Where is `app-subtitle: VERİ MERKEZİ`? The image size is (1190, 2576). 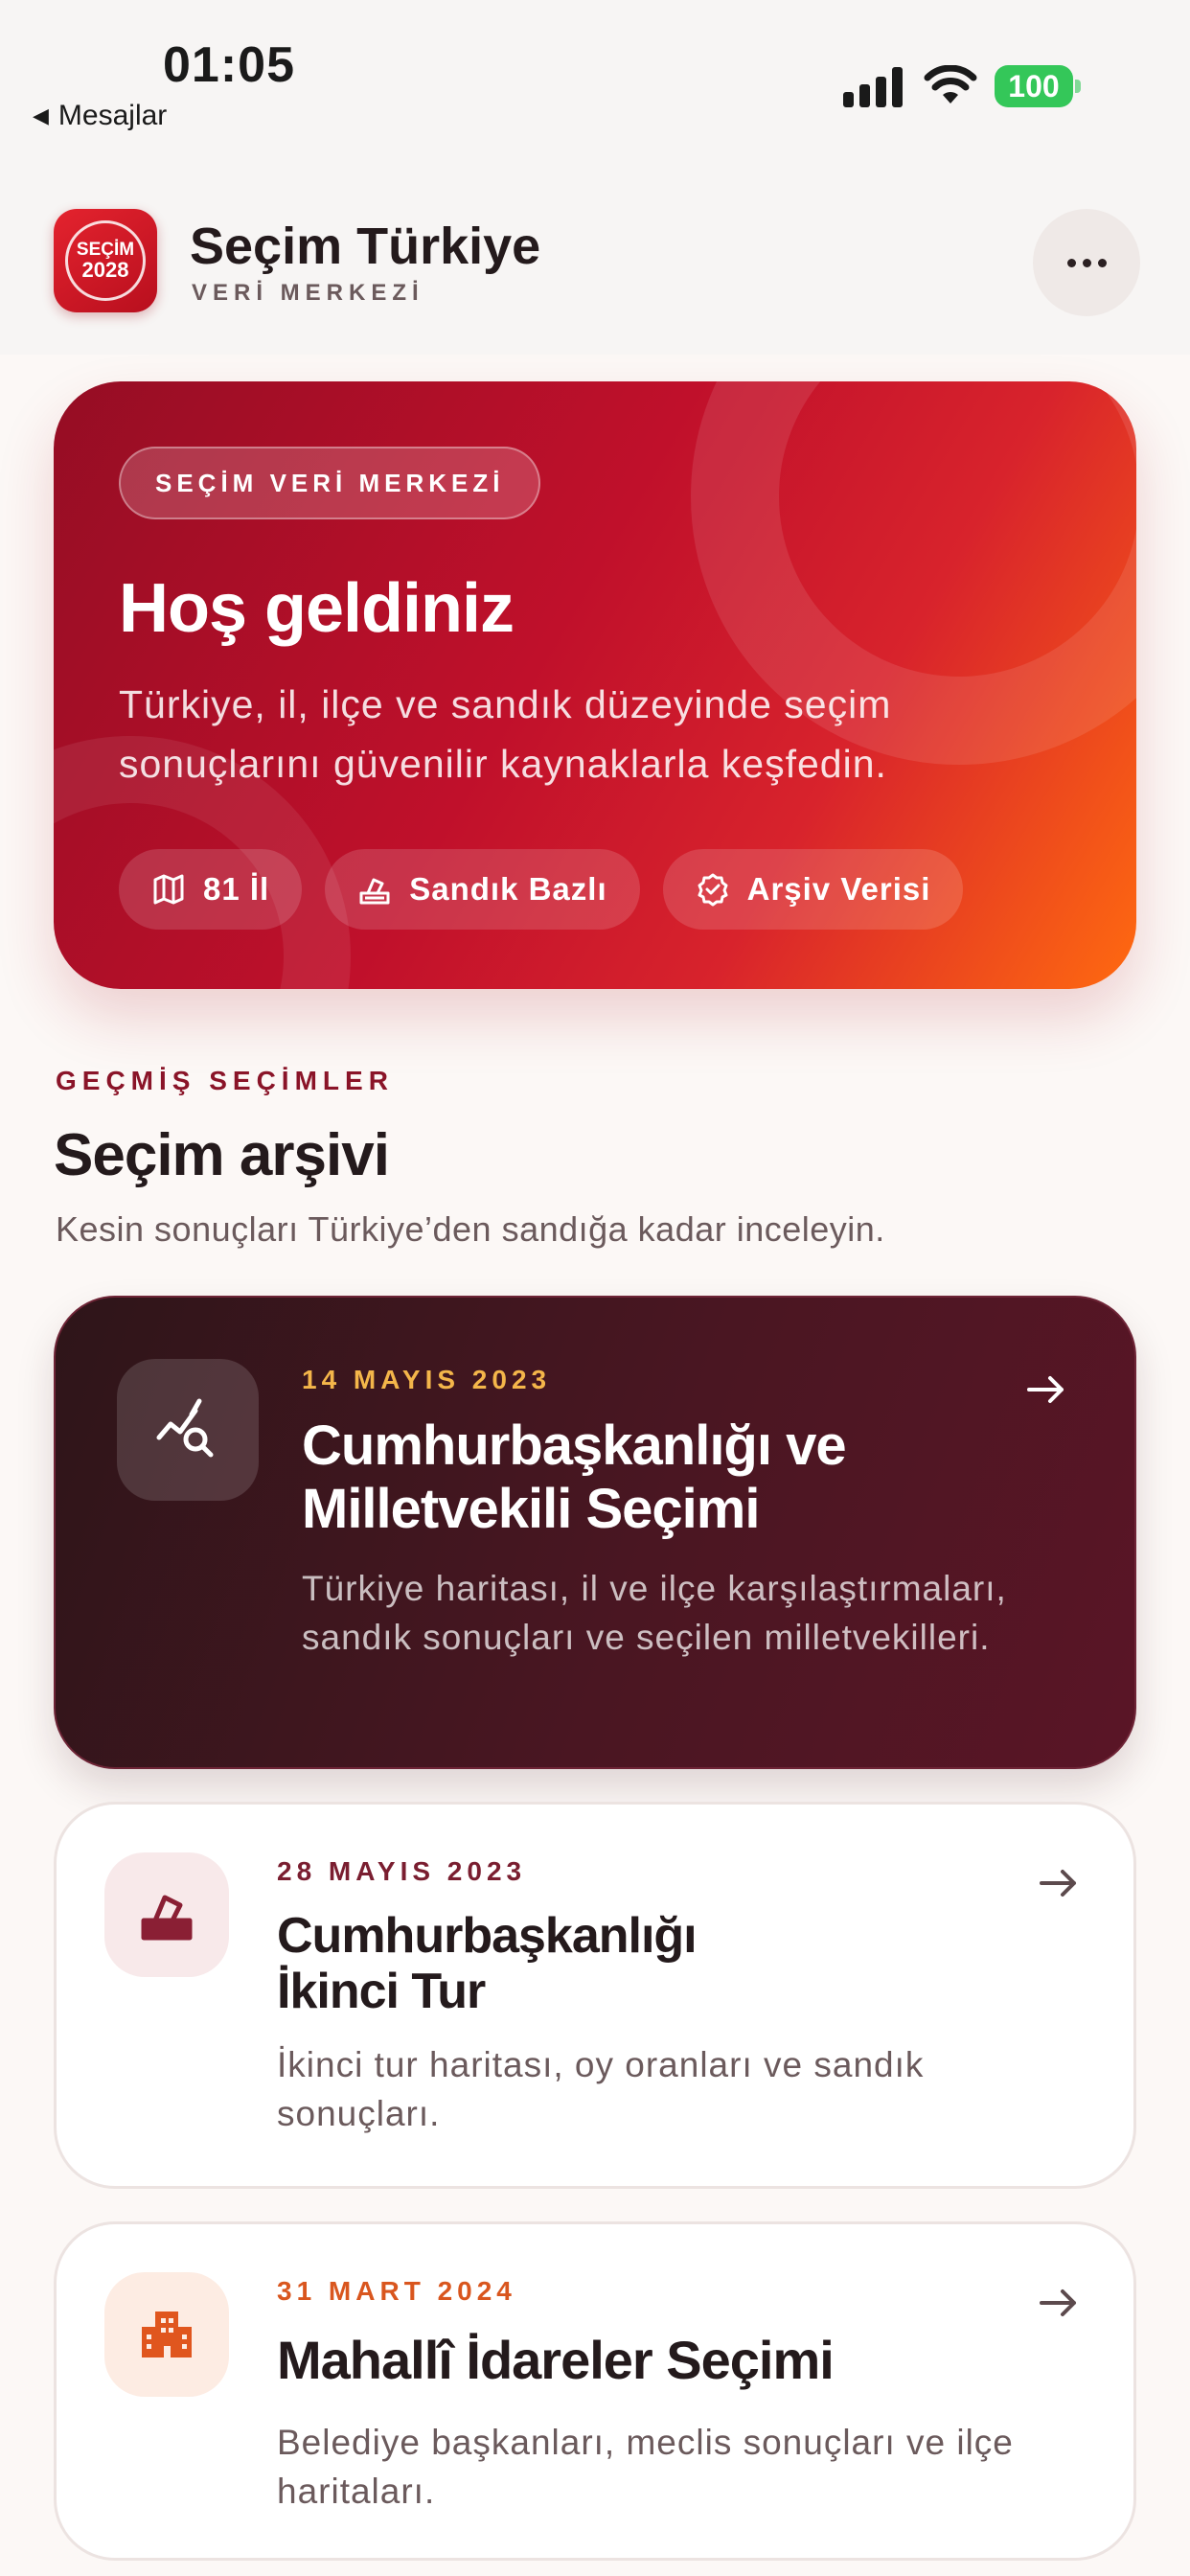
app-subtitle: VERİ MERKEZİ is located at coordinates (308, 293).